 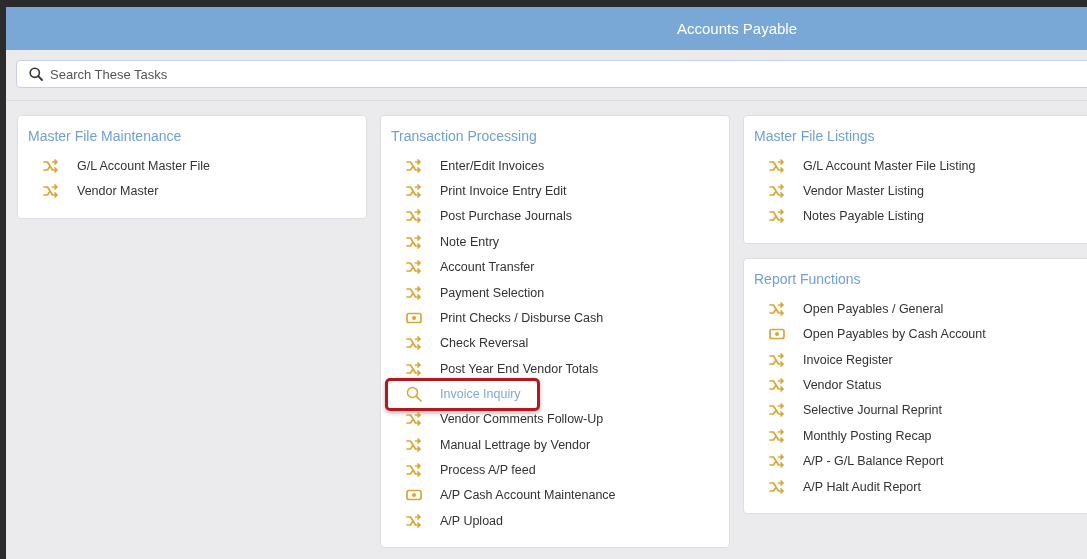 I want to click on task-item: Check Reversal, so click(x=460, y=343).